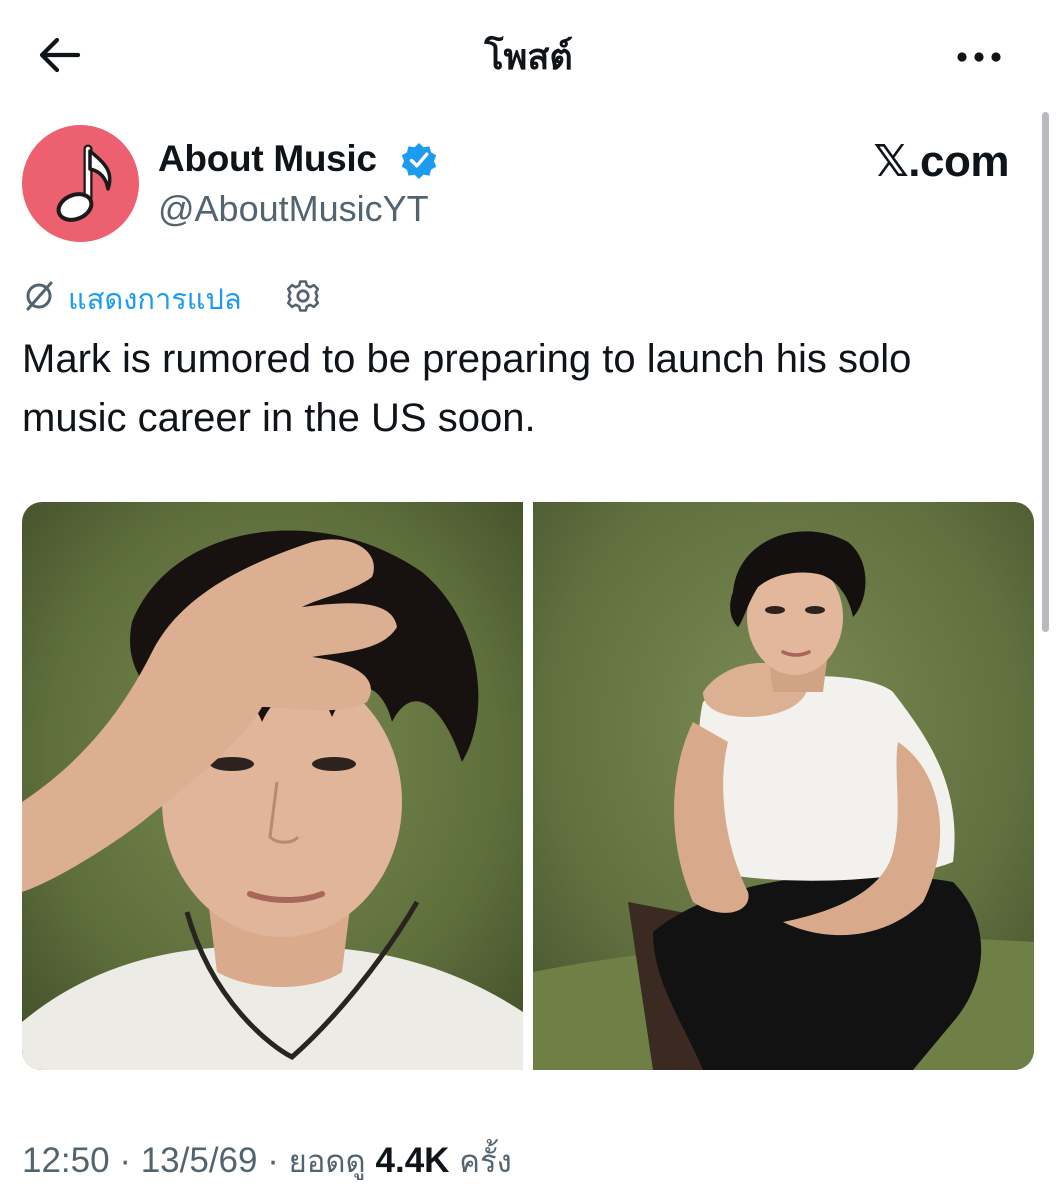  Describe the element at coordinates (419, 161) in the screenshot. I see `verified-badge-icon` at that location.